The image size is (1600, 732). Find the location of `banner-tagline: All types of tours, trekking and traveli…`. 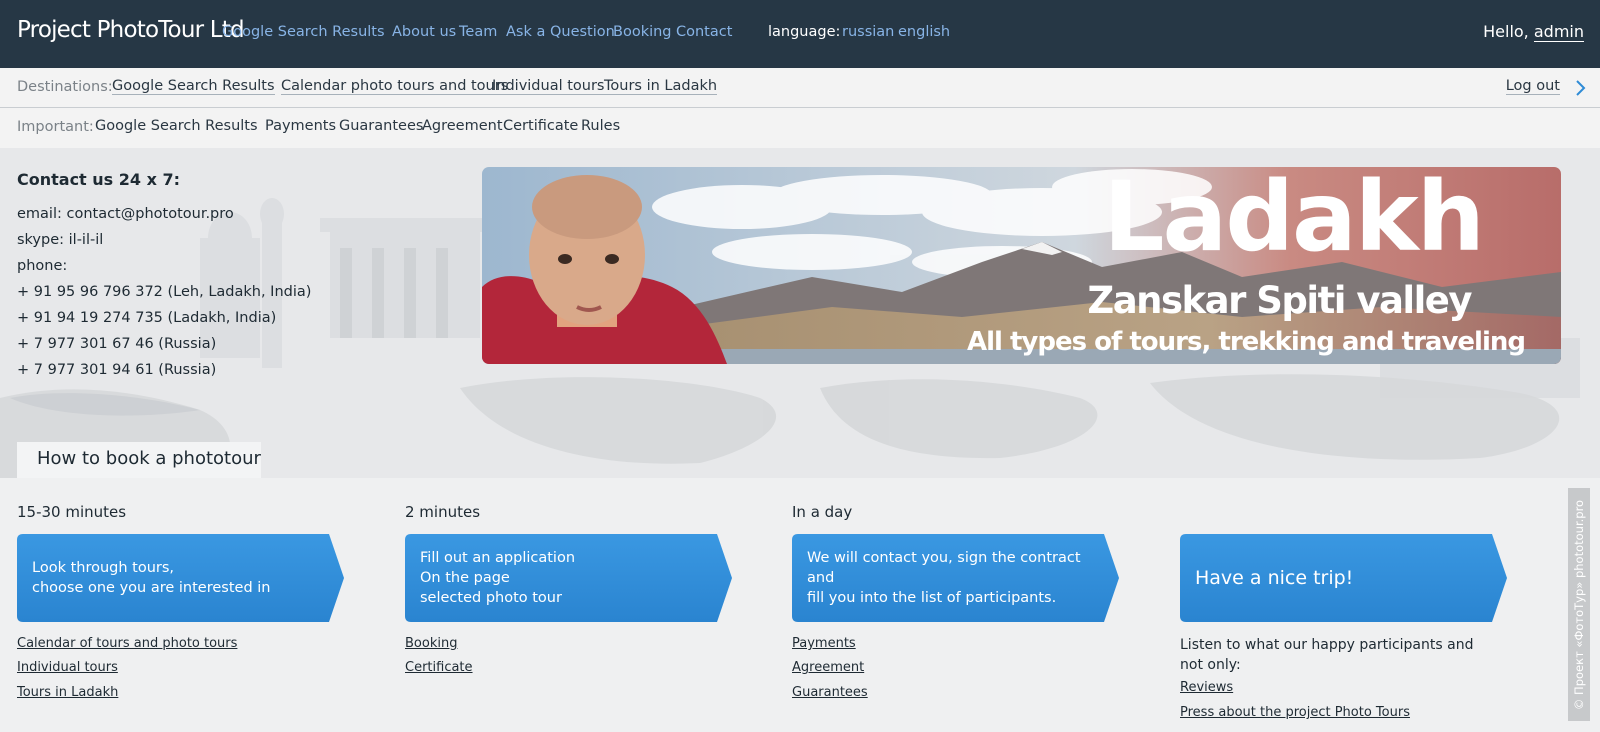

banner-tagline: All types of tours, trekking and traveli… is located at coordinates (1246, 342).